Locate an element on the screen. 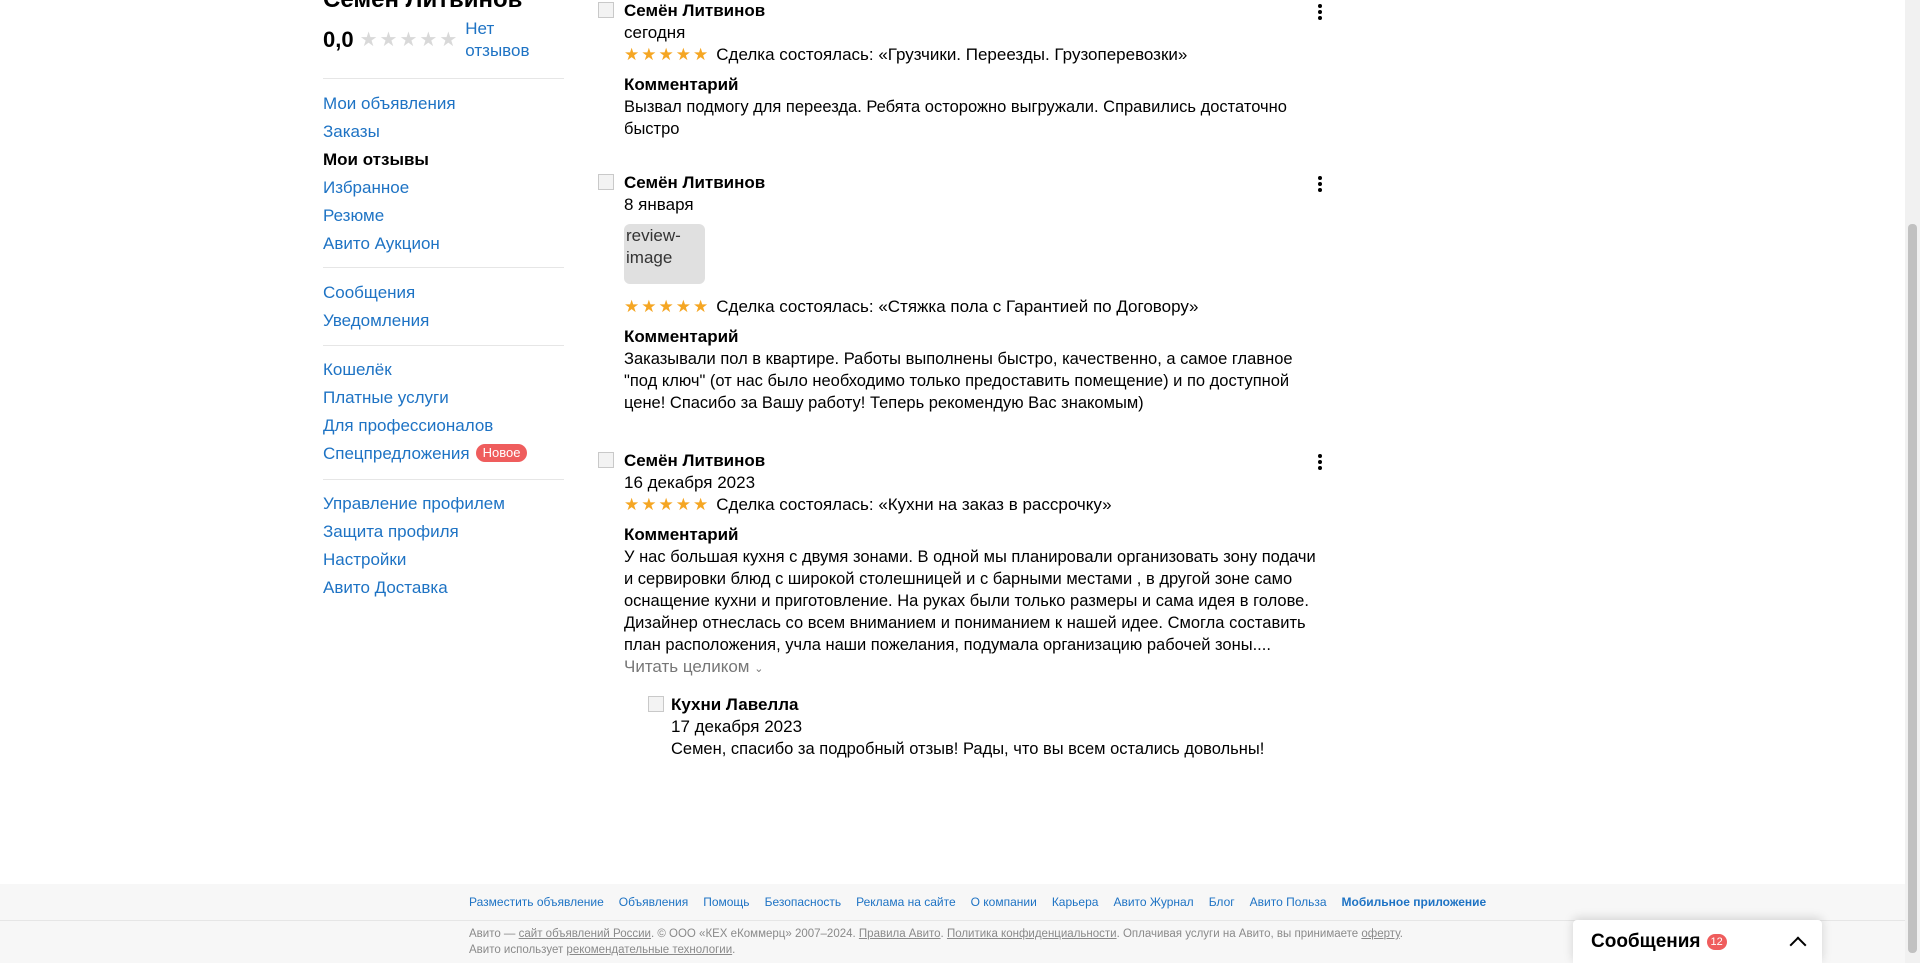  reply-author: Кухни Лавелла is located at coordinates (999, 705).